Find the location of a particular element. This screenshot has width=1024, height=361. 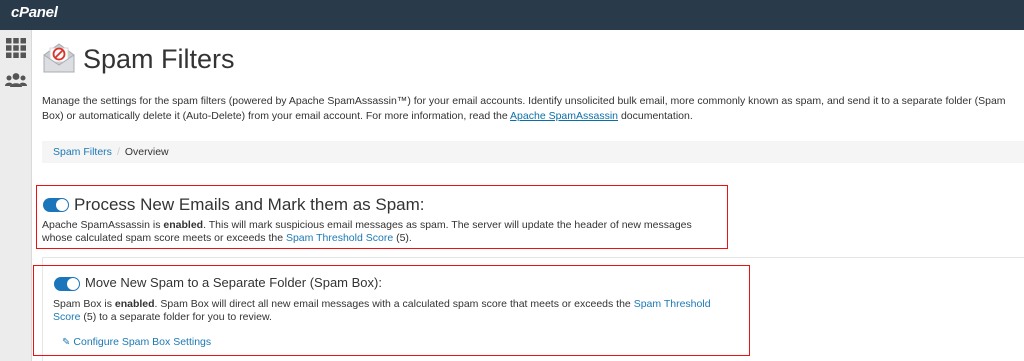

left-sidebar is located at coordinates (16, 195).